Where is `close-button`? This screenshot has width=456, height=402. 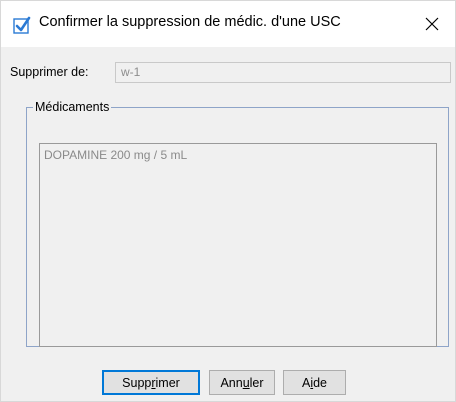 close-button is located at coordinates (432, 24).